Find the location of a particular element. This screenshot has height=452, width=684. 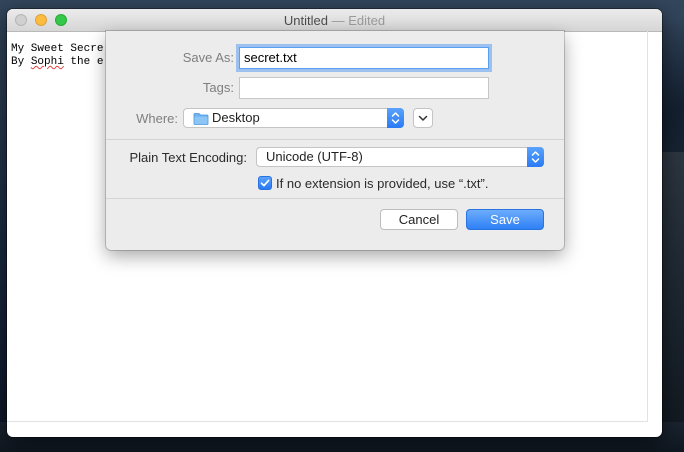

where-label: Where: is located at coordinates (157, 118).